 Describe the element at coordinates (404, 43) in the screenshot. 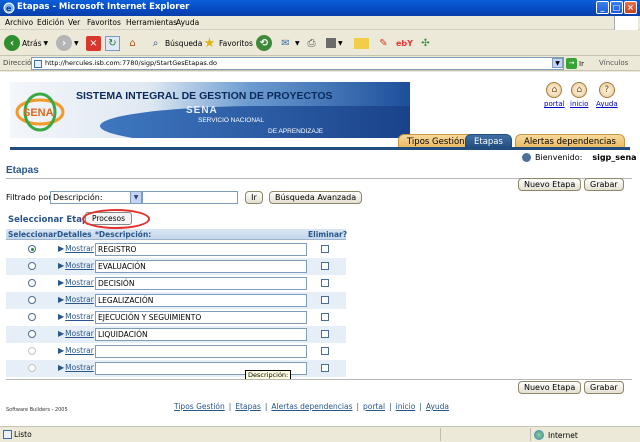

I see `ebay-button: ebY` at that location.